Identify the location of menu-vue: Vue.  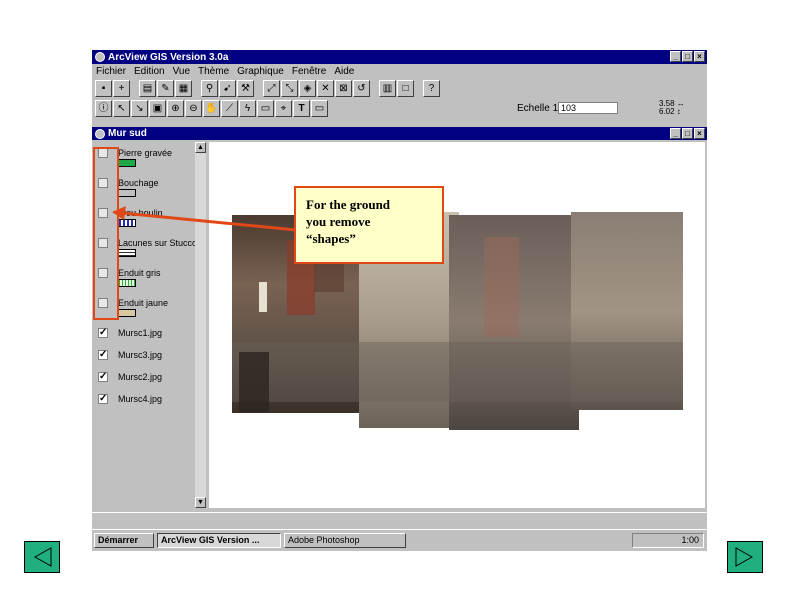
(181, 71).